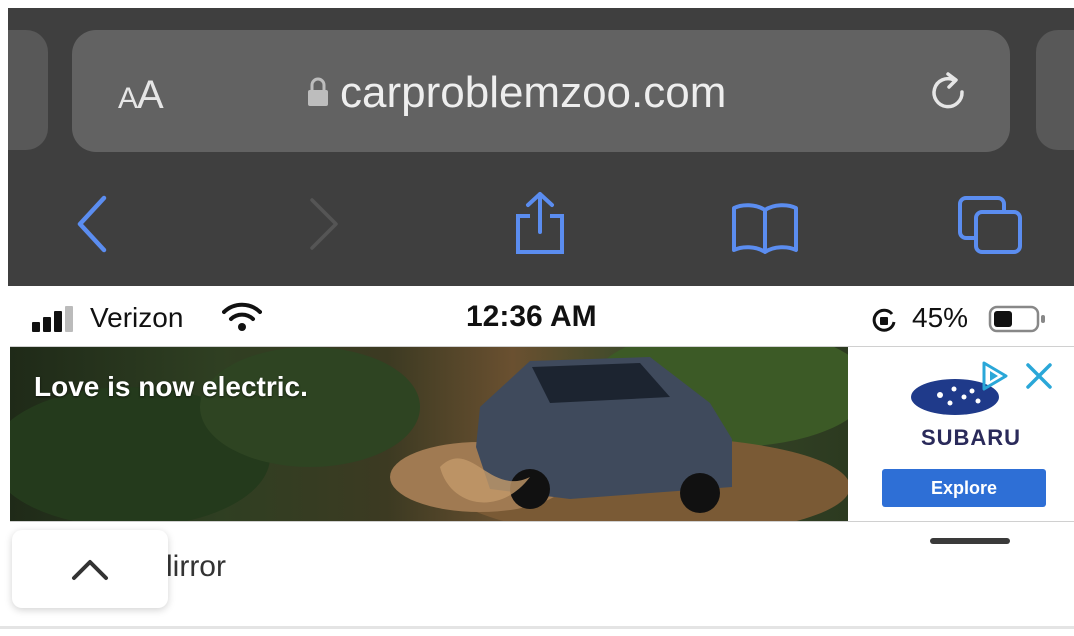  Describe the element at coordinates (765, 227) in the screenshot. I see `bookmarks-book-icon` at that location.